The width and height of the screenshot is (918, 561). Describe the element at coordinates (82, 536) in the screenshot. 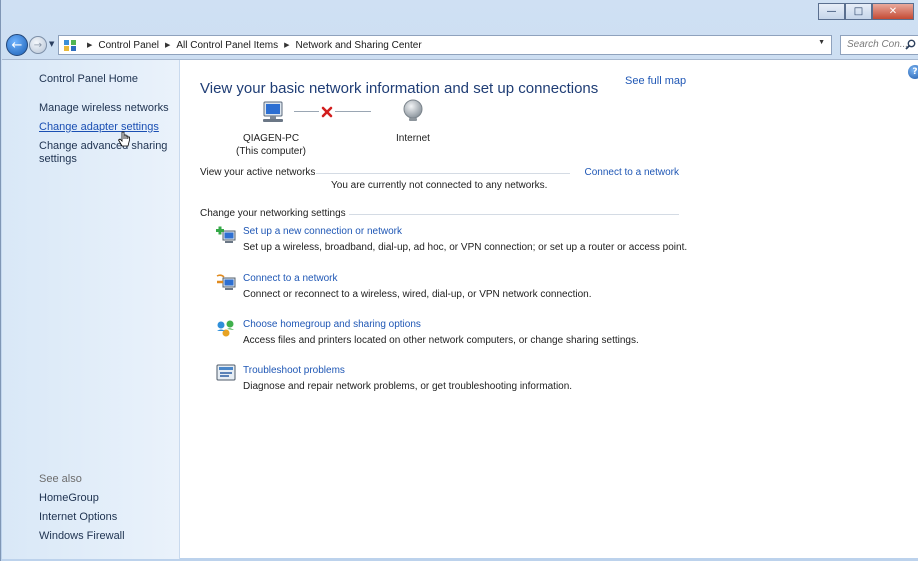

I see `sidebar-item-windows-firewall: Windows Firewall` at that location.